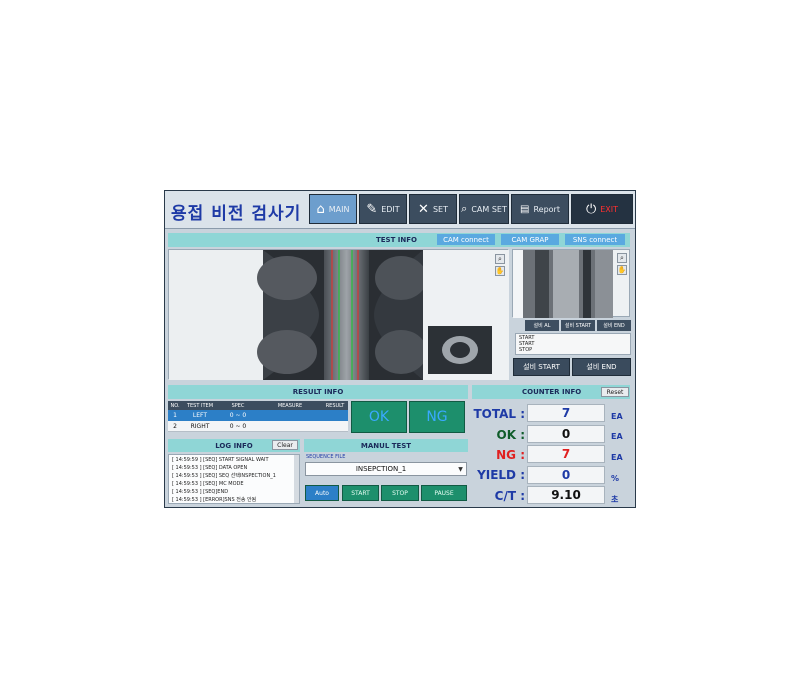  I want to click on log-line: [ 14:59:59 ] [SEQ] START SIGNAL WAIT, so click(220, 460).